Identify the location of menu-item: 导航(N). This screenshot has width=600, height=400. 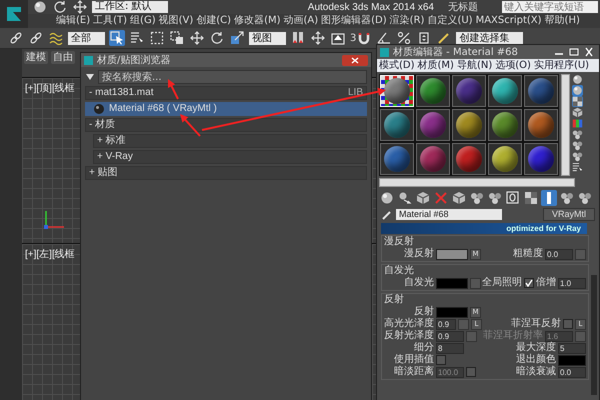
(474, 65).